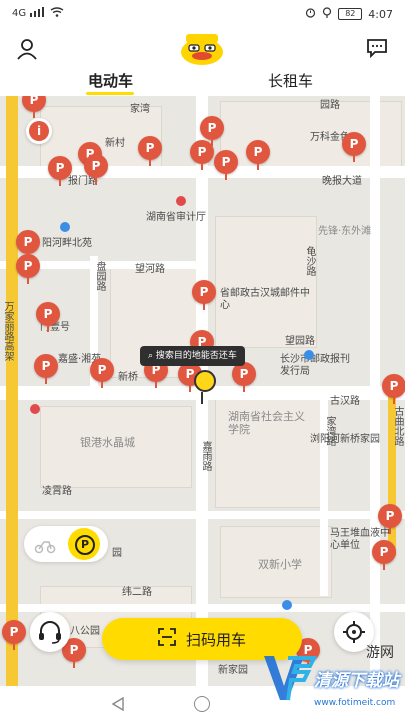 The image size is (405, 720). I want to click on destination-tooltip: ⌕ 搜索目的地能否还车, so click(192, 356).